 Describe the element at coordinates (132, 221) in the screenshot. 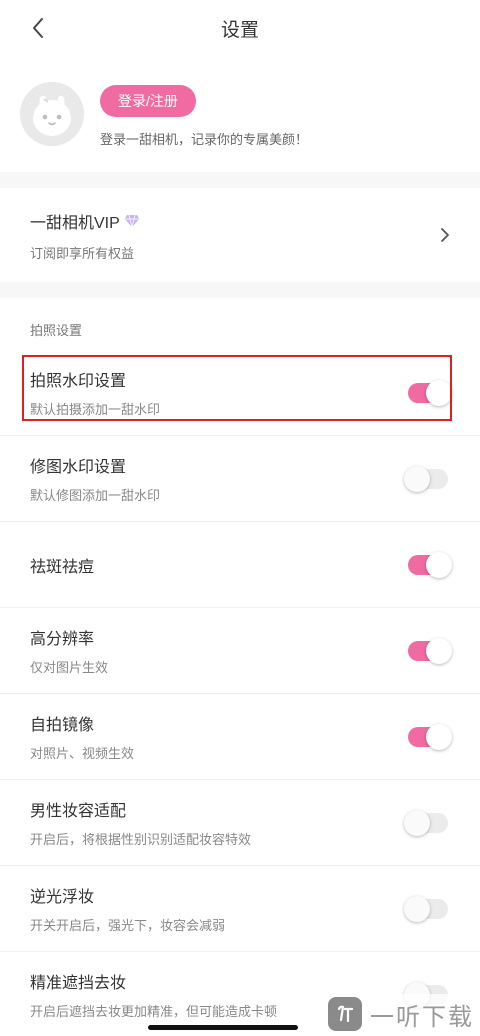

I see `diamond-icon` at that location.